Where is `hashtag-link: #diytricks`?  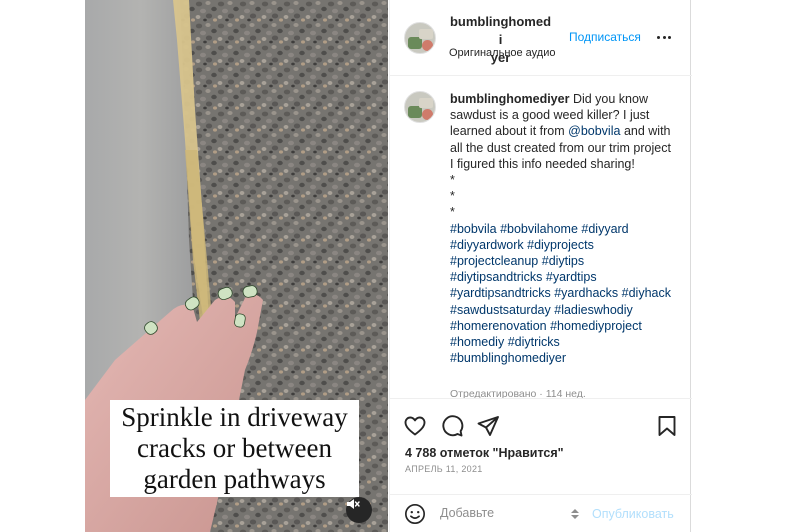 hashtag-link: #diytricks is located at coordinates (534, 342).